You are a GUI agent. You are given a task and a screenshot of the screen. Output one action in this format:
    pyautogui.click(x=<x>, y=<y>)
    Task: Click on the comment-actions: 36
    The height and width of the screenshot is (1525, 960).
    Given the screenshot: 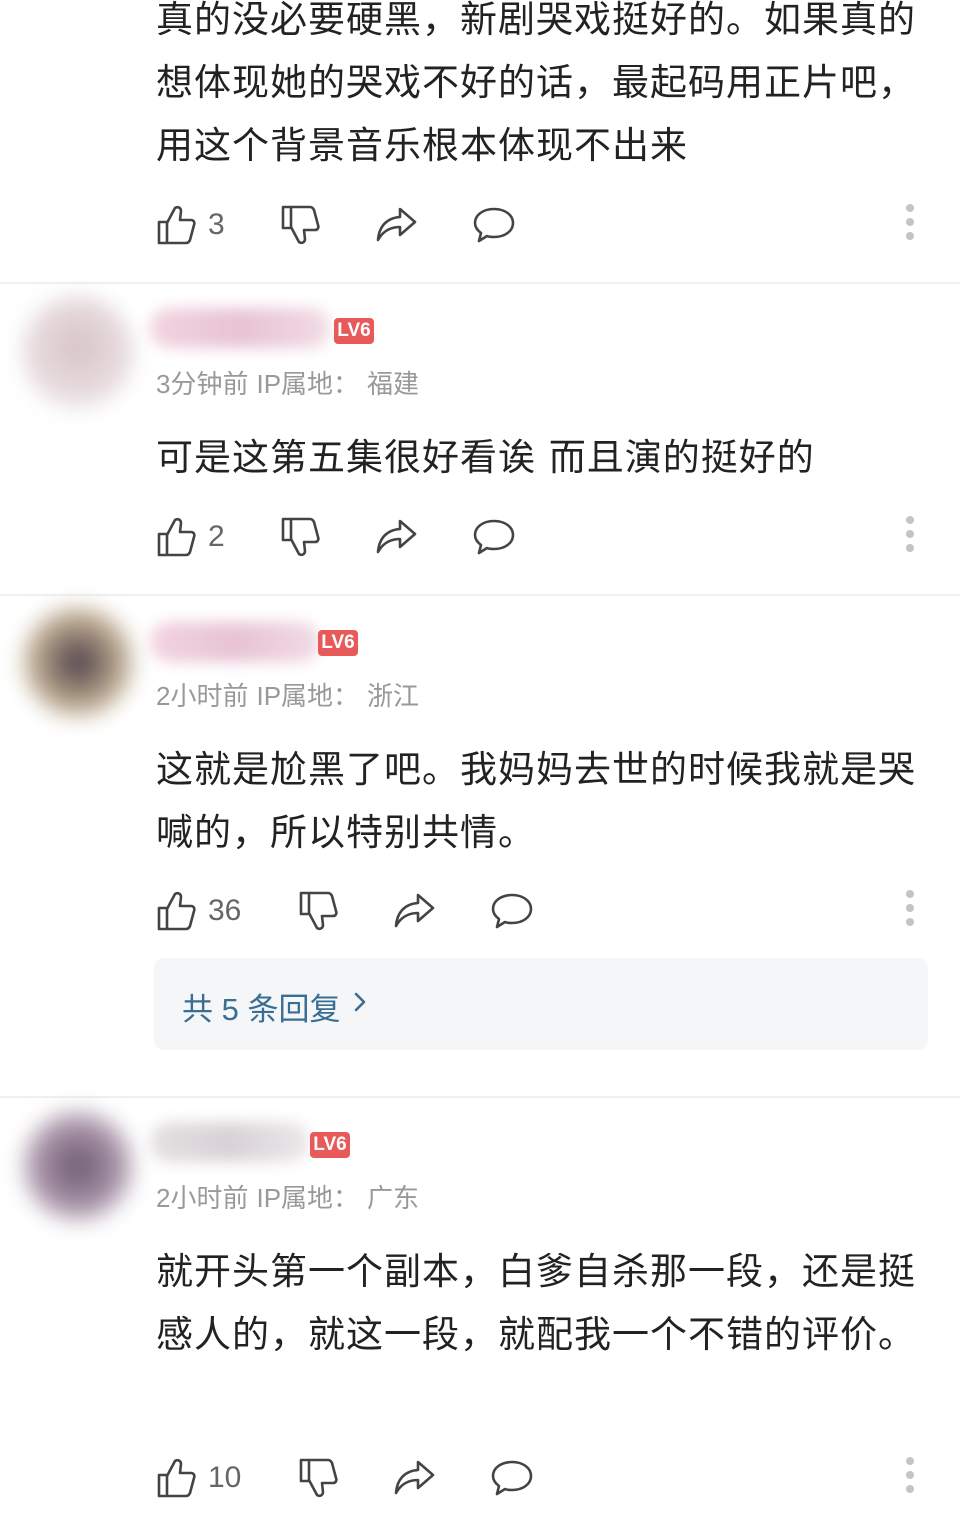 What is the action you would take?
    pyautogui.click(x=536, y=911)
    